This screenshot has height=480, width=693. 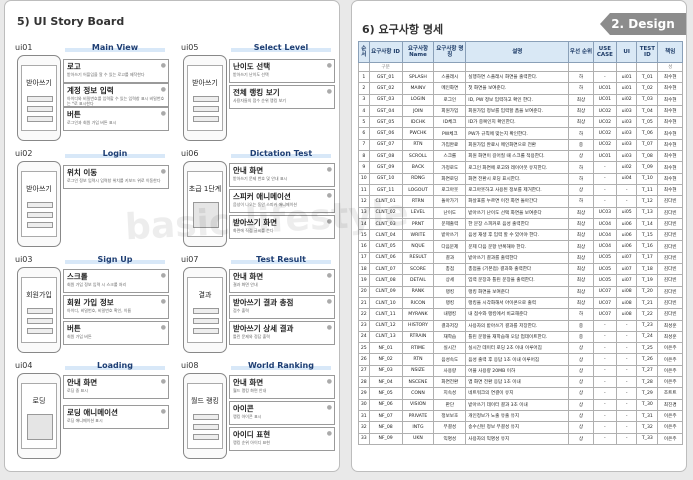 What do you see at coordinates (670, 280) in the screenshot?
I see `table-cell: 김다빈` at bounding box center [670, 280].